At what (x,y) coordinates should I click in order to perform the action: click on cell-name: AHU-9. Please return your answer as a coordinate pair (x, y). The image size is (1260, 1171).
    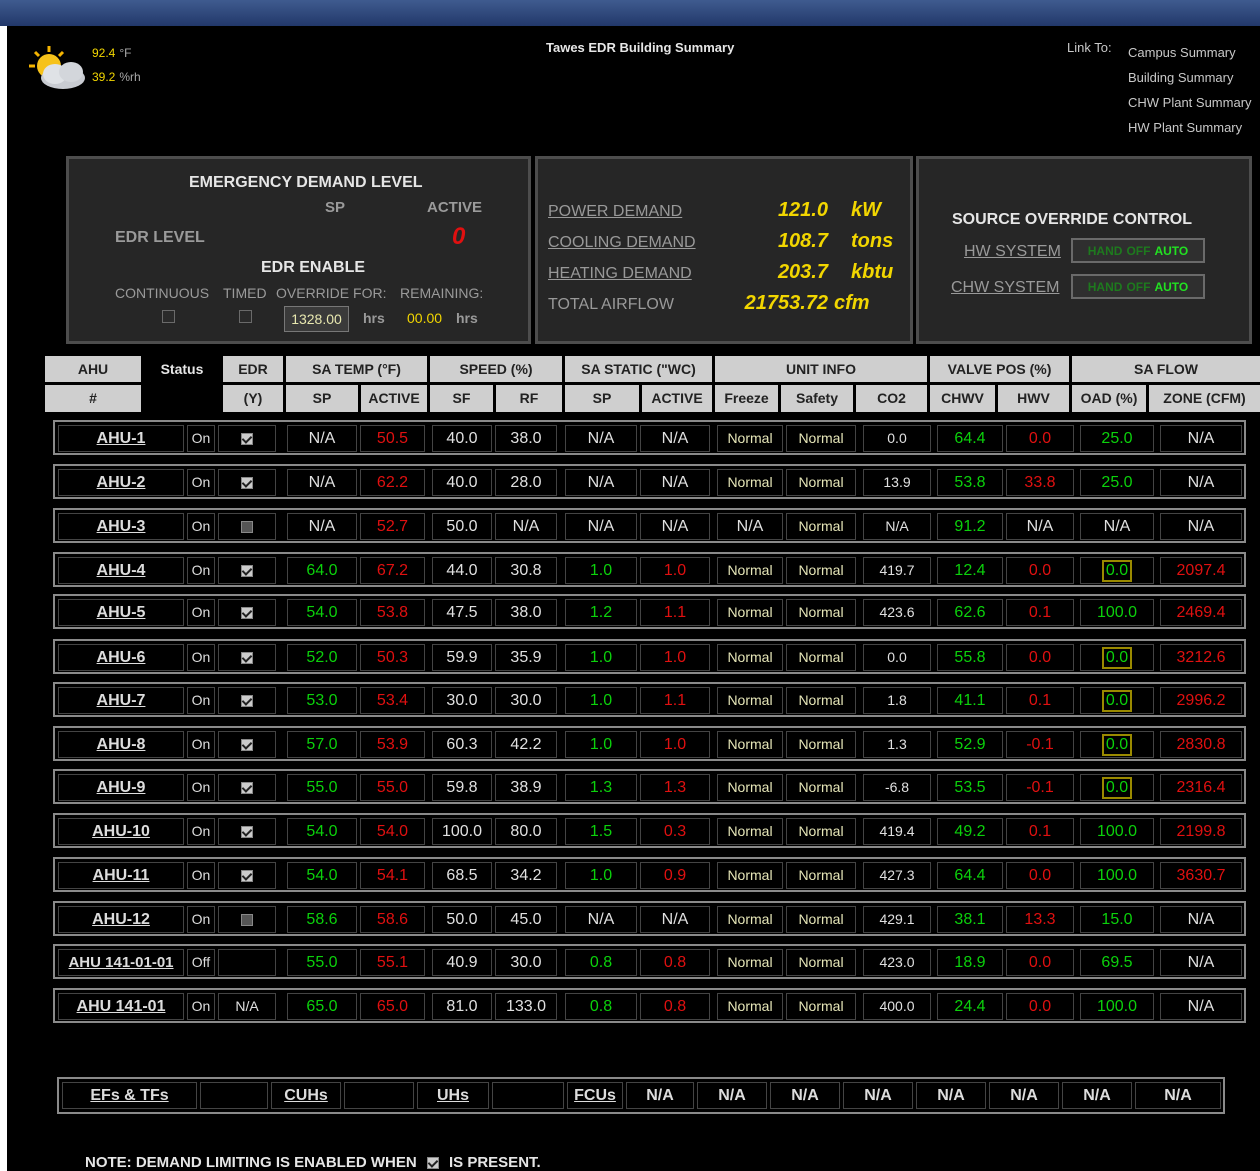
    Looking at the image, I should click on (121, 787).